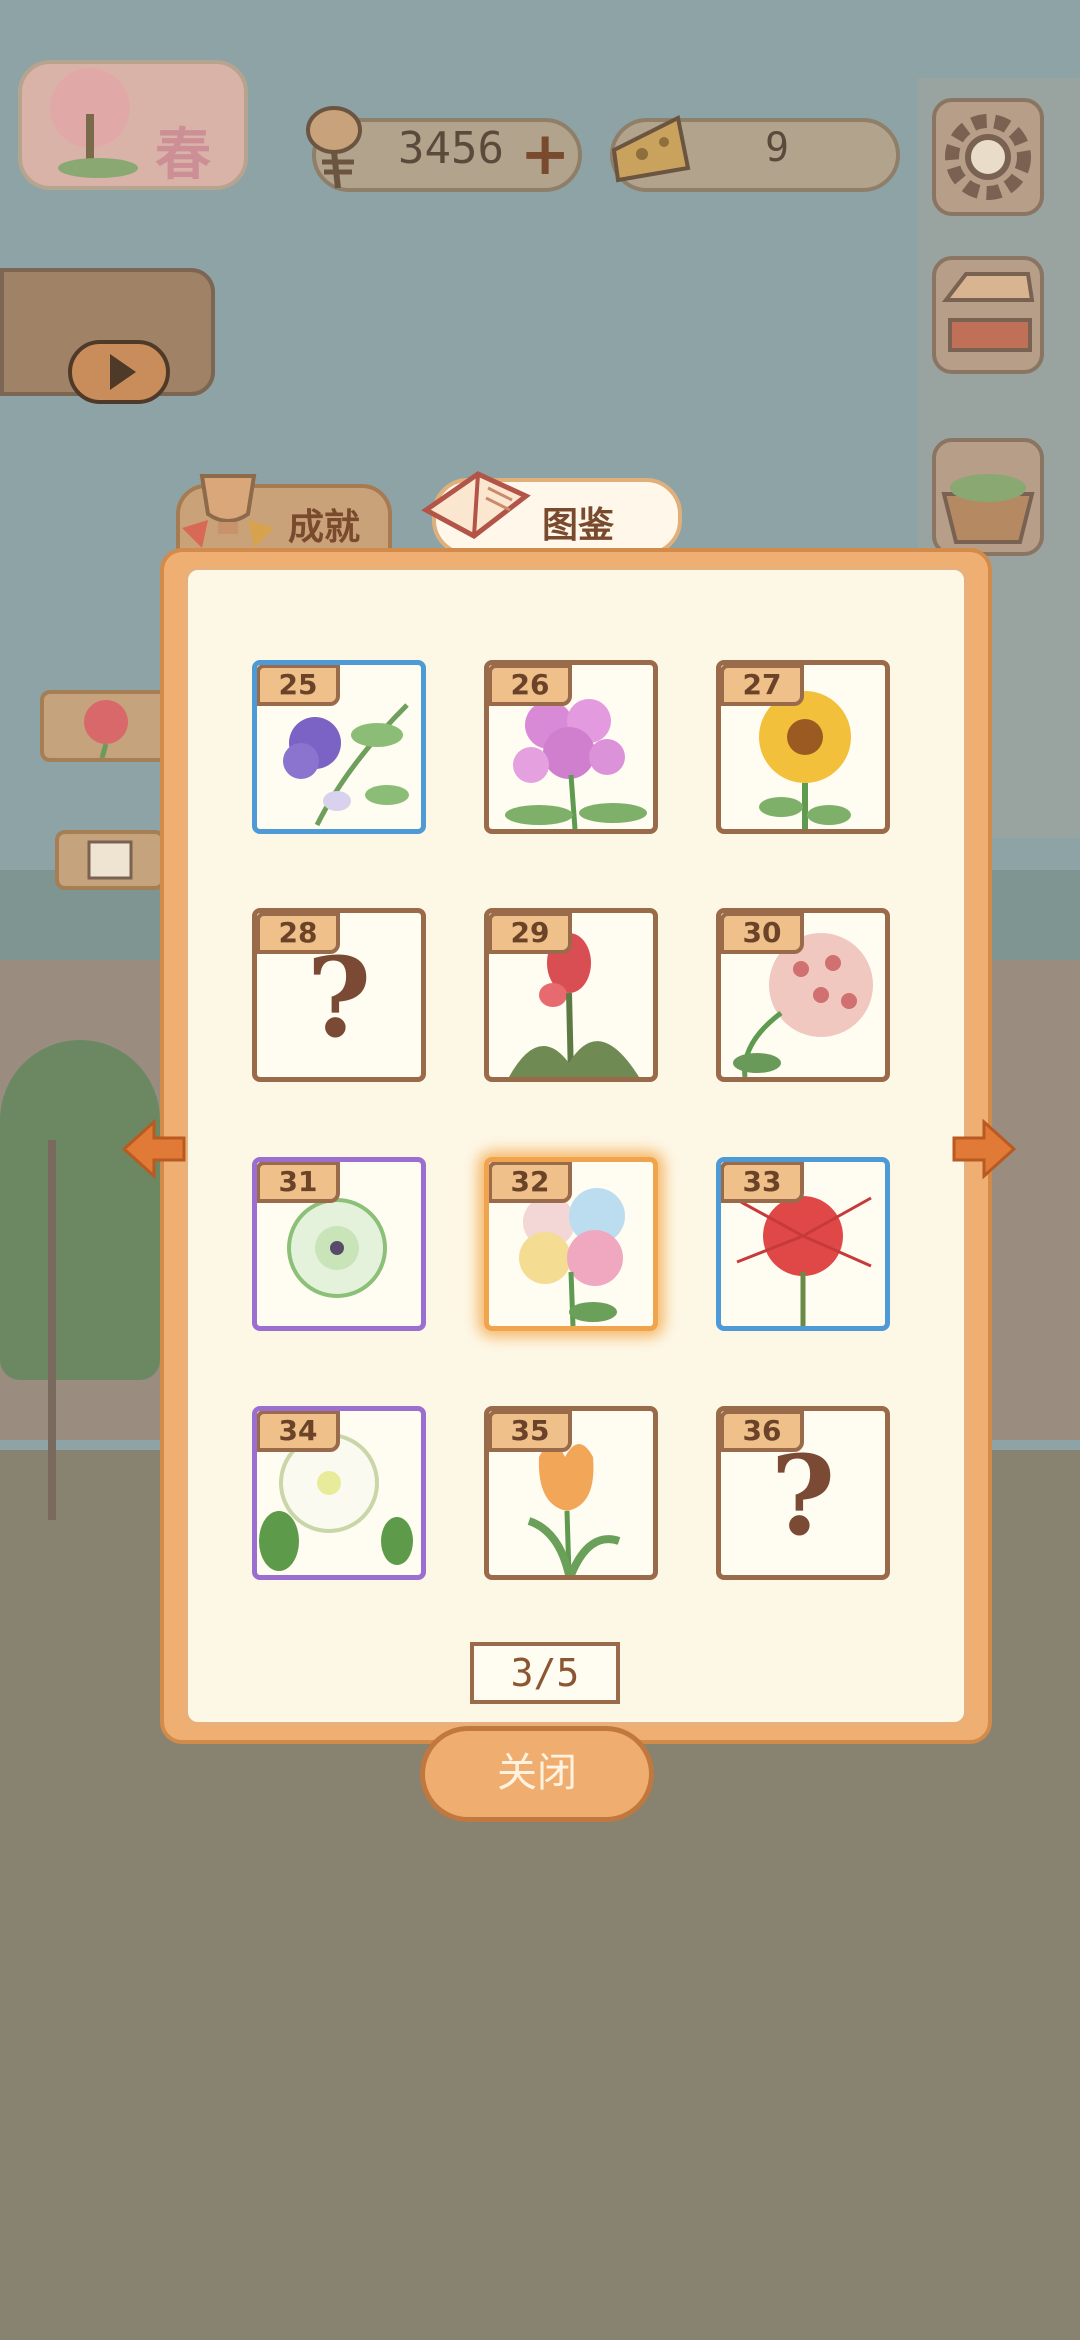 This screenshot has width=1080, height=2340. Describe the element at coordinates (298, 1431) in the screenshot. I see `card-number: 34` at that location.